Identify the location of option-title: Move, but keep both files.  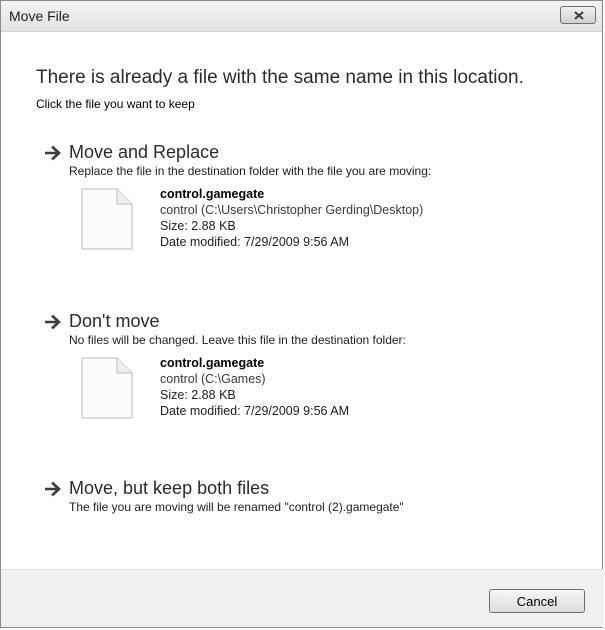
(169, 488).